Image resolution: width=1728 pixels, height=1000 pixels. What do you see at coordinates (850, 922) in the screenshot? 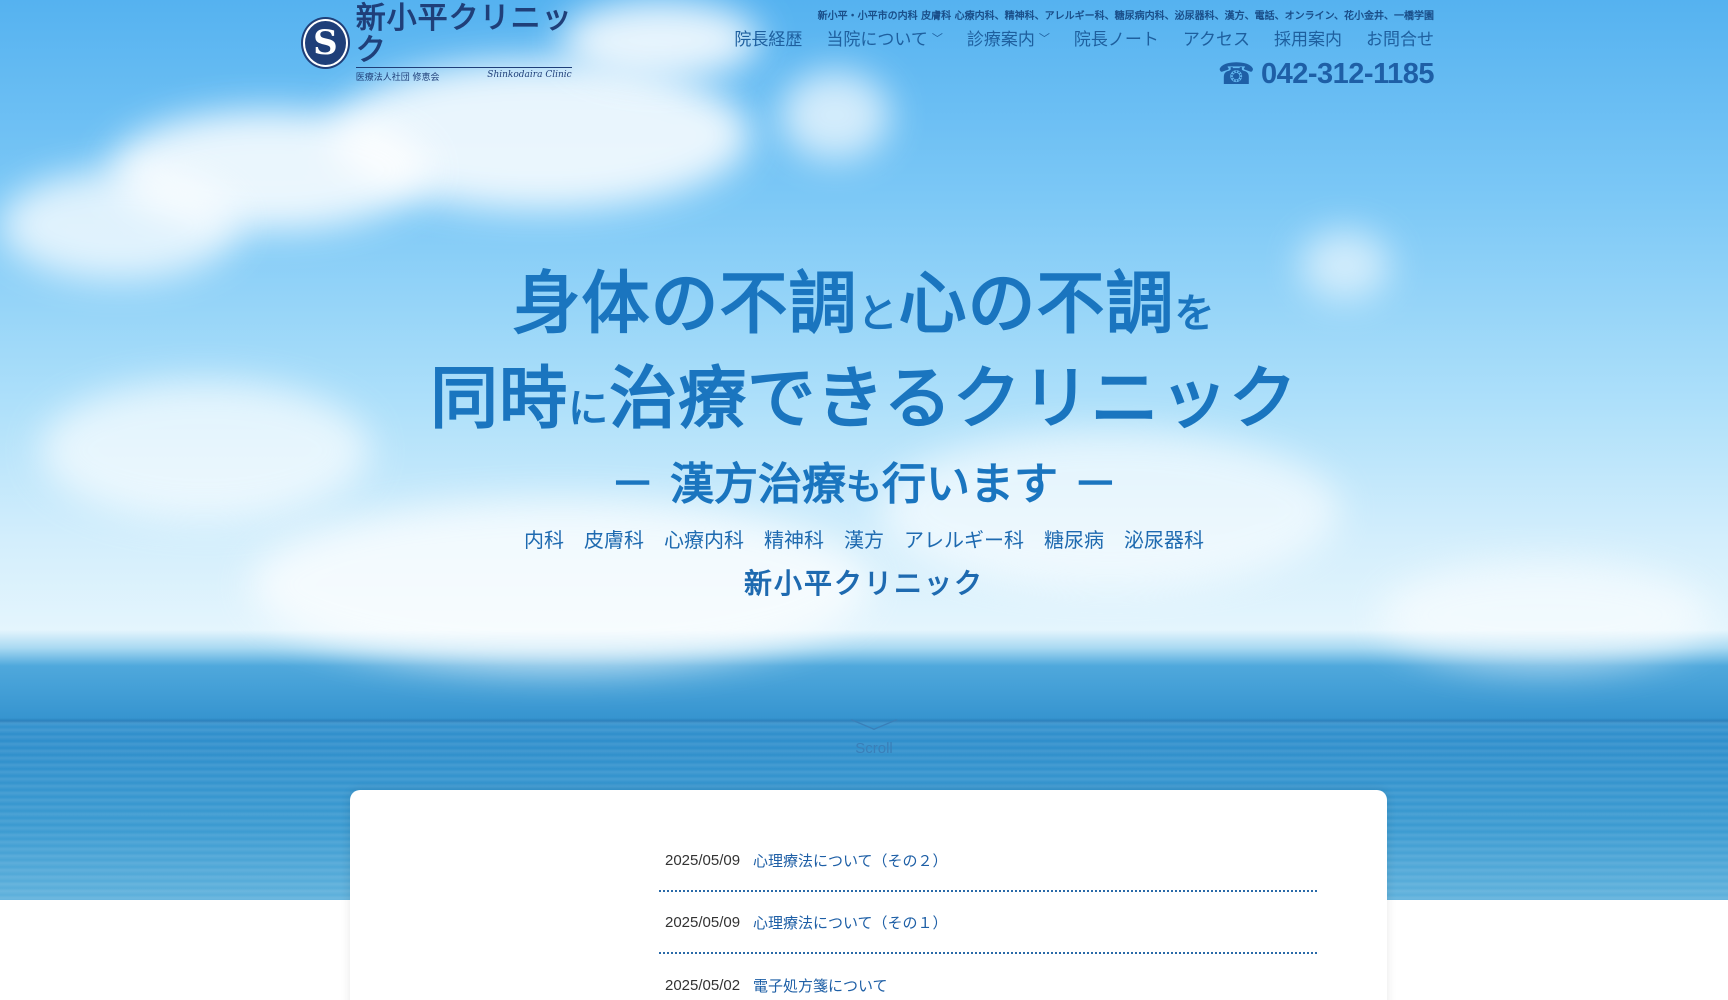
I see `news-title-link: 心理療法について（その１）` at bounding box center [850, 922].